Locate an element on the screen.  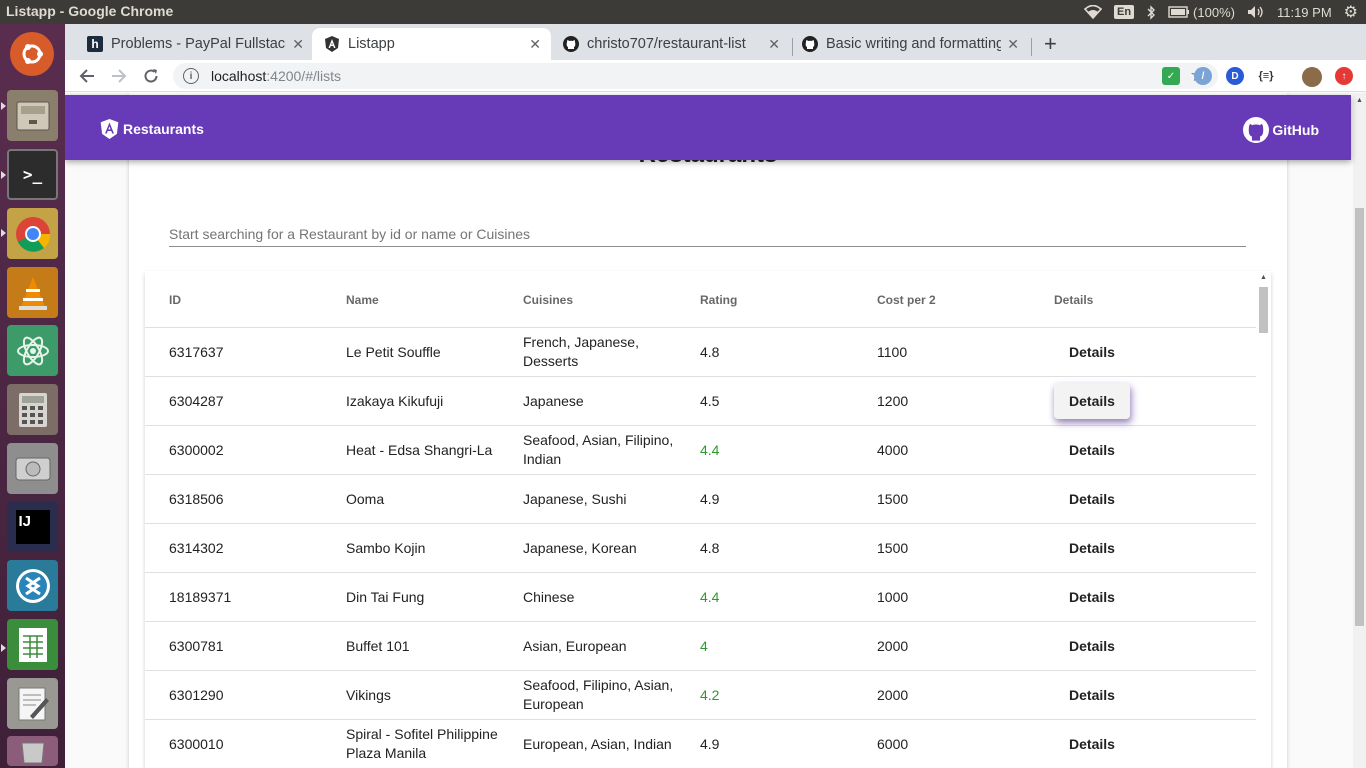
terminal-icon: >_ is located at coordinates (32, 174).